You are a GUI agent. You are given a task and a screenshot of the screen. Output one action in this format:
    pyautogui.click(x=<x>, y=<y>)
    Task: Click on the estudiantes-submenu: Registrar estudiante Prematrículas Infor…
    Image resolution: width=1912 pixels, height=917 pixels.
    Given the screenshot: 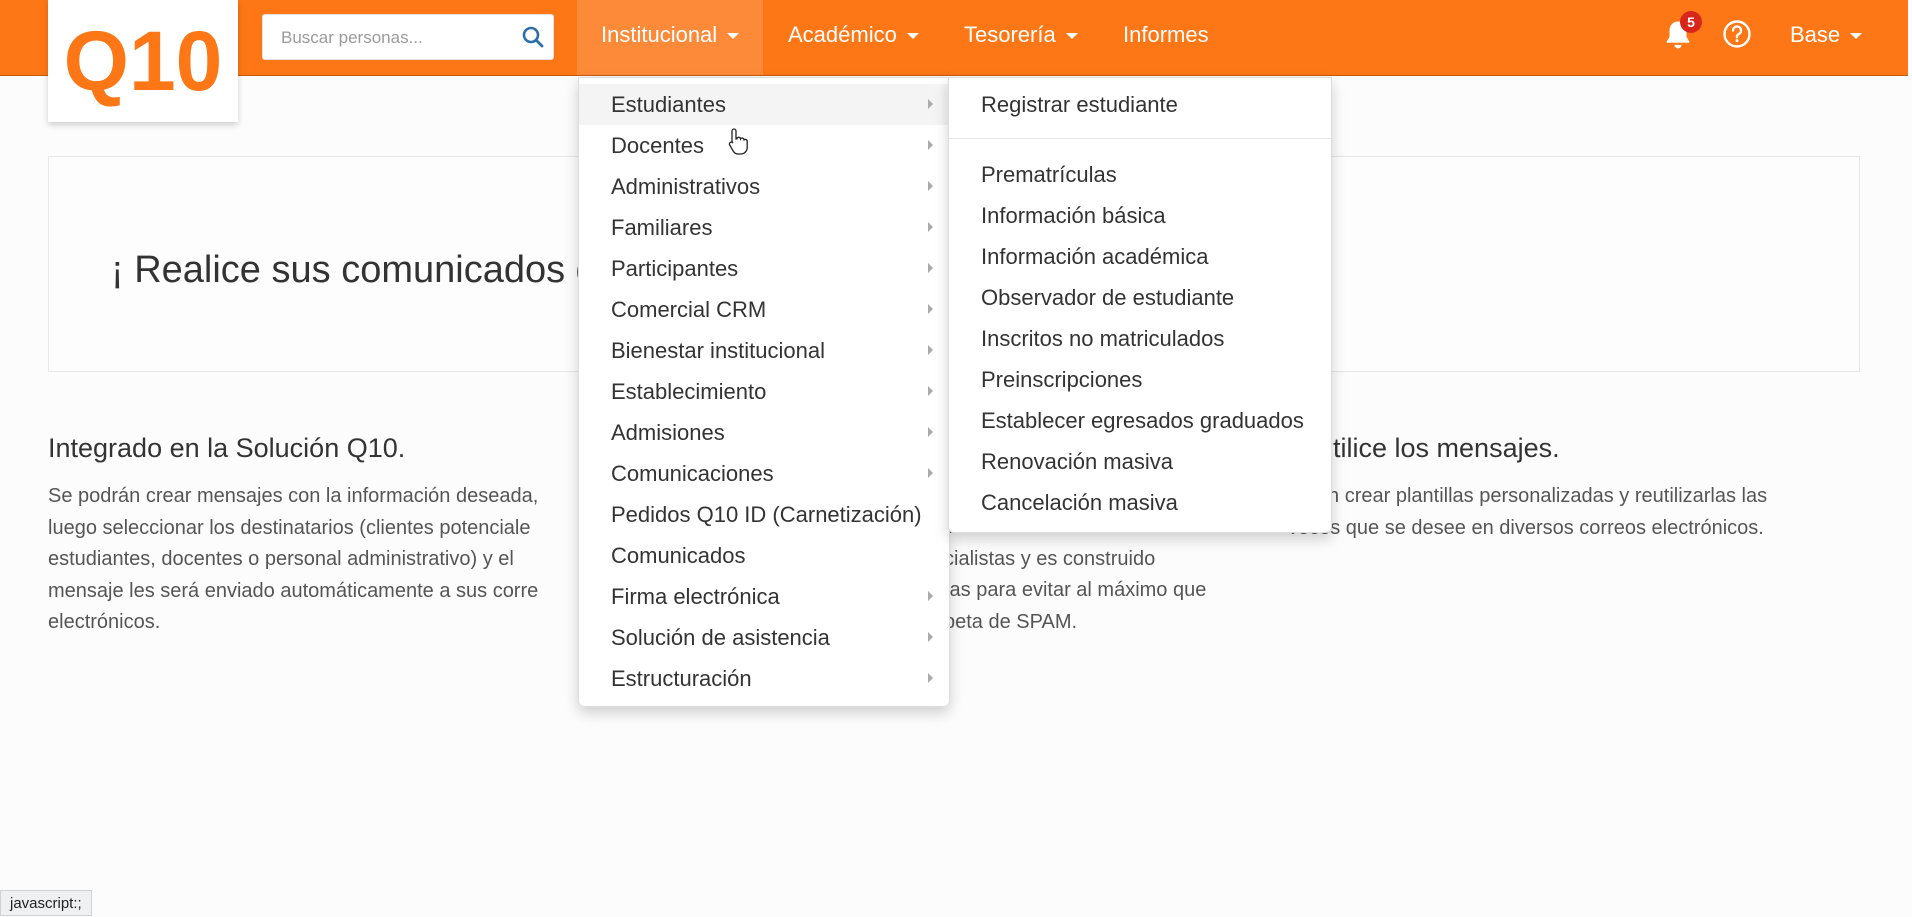 What is the action you would take?
    pyautogui.click(x=1140, y=305)
    